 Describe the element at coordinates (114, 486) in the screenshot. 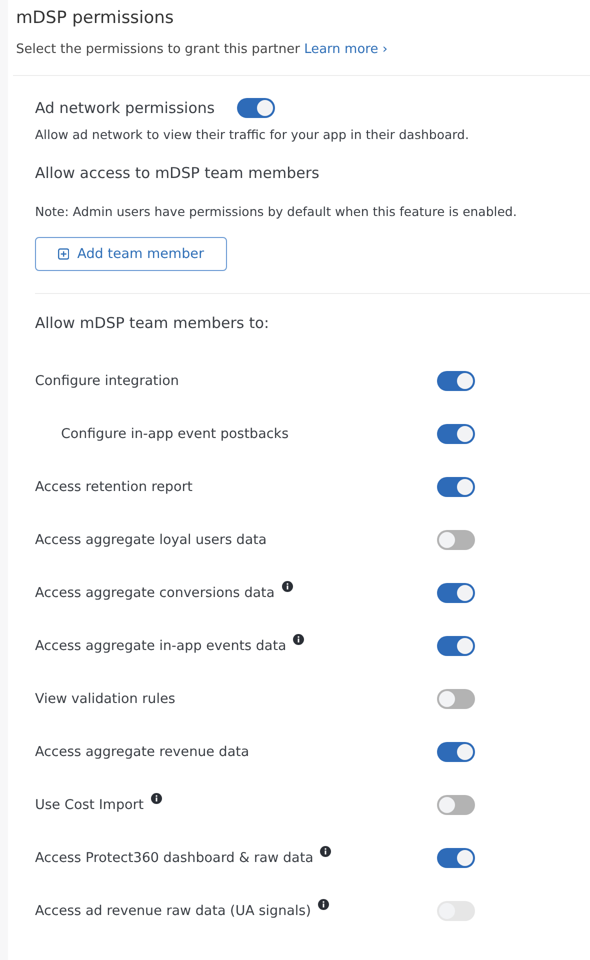

I see `permission-label: Access retention report` at that location.